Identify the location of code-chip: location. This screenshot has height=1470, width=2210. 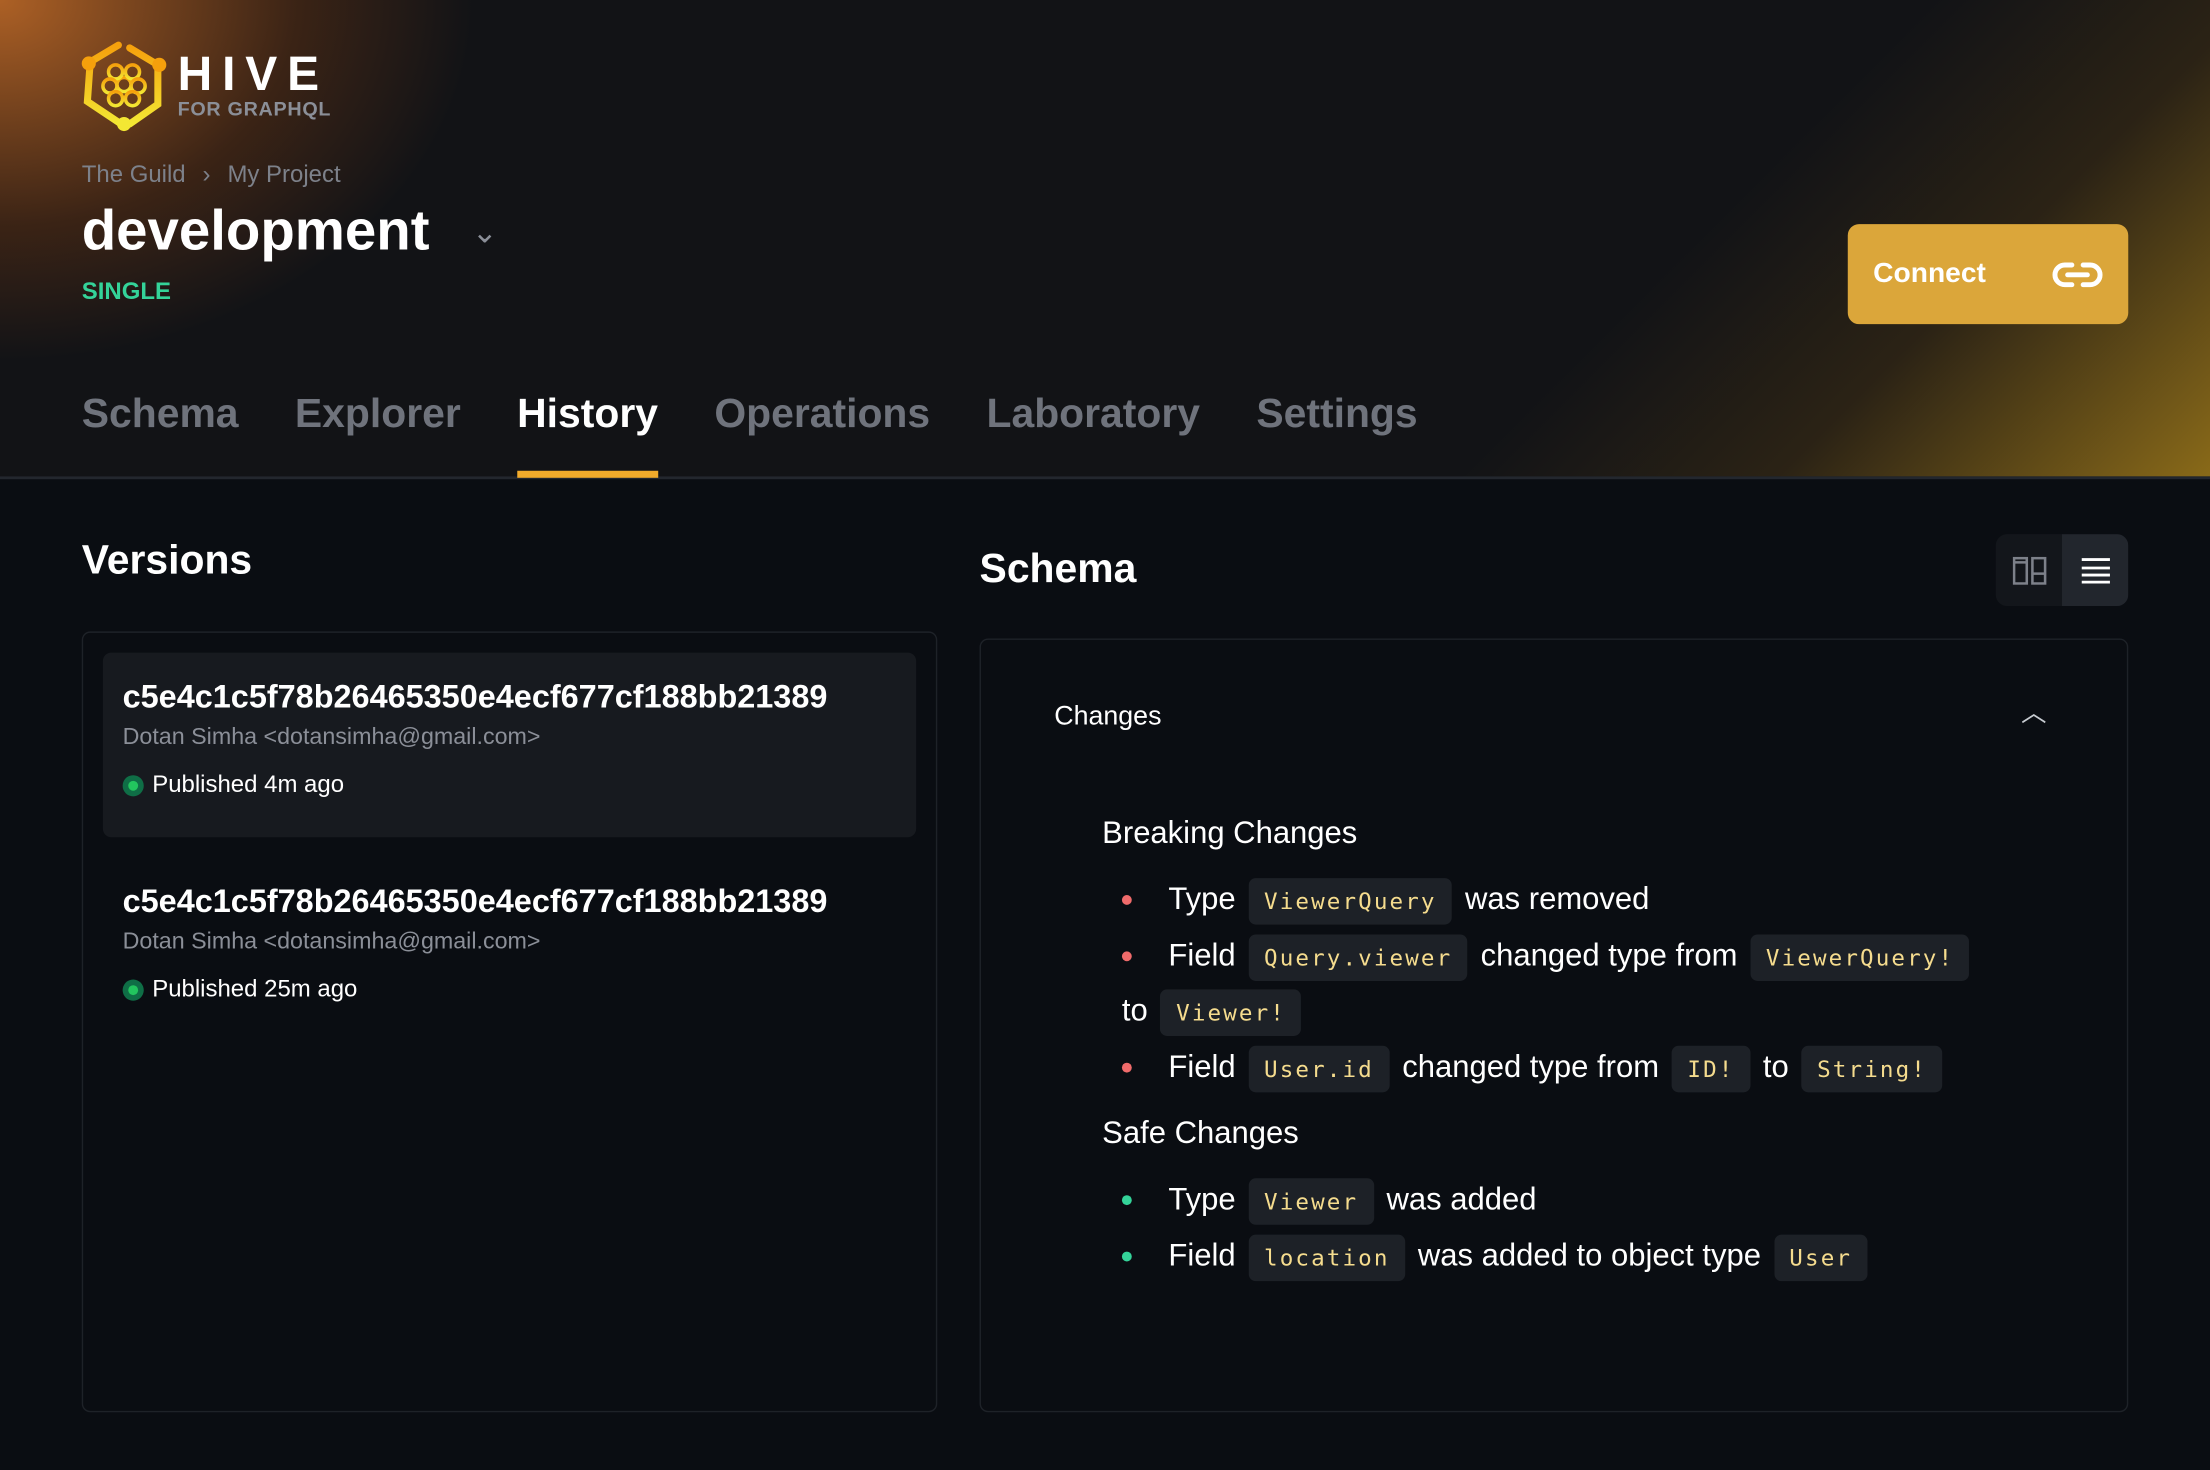
(1327, 1257).